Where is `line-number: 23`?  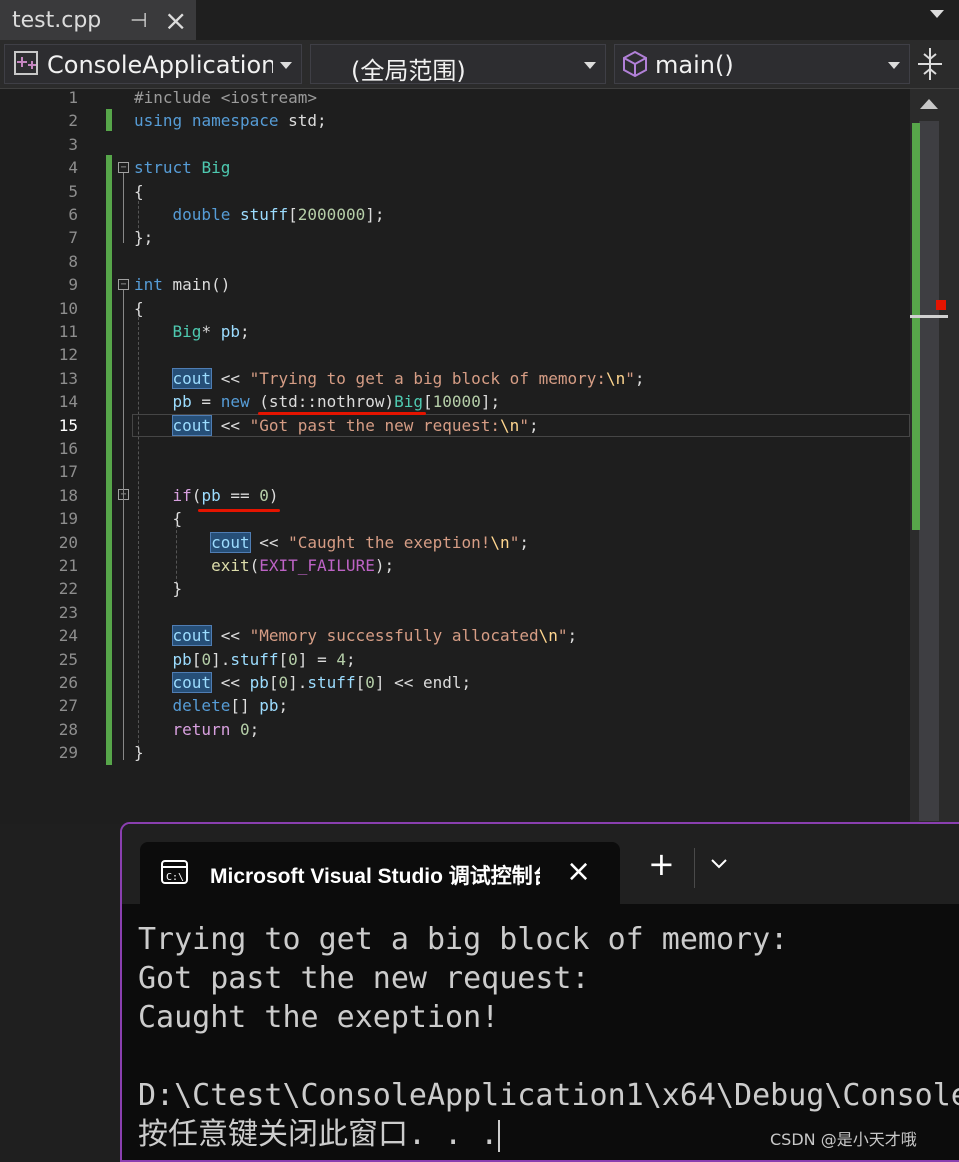 line-number: 23 is located at coordinates (68, 612).